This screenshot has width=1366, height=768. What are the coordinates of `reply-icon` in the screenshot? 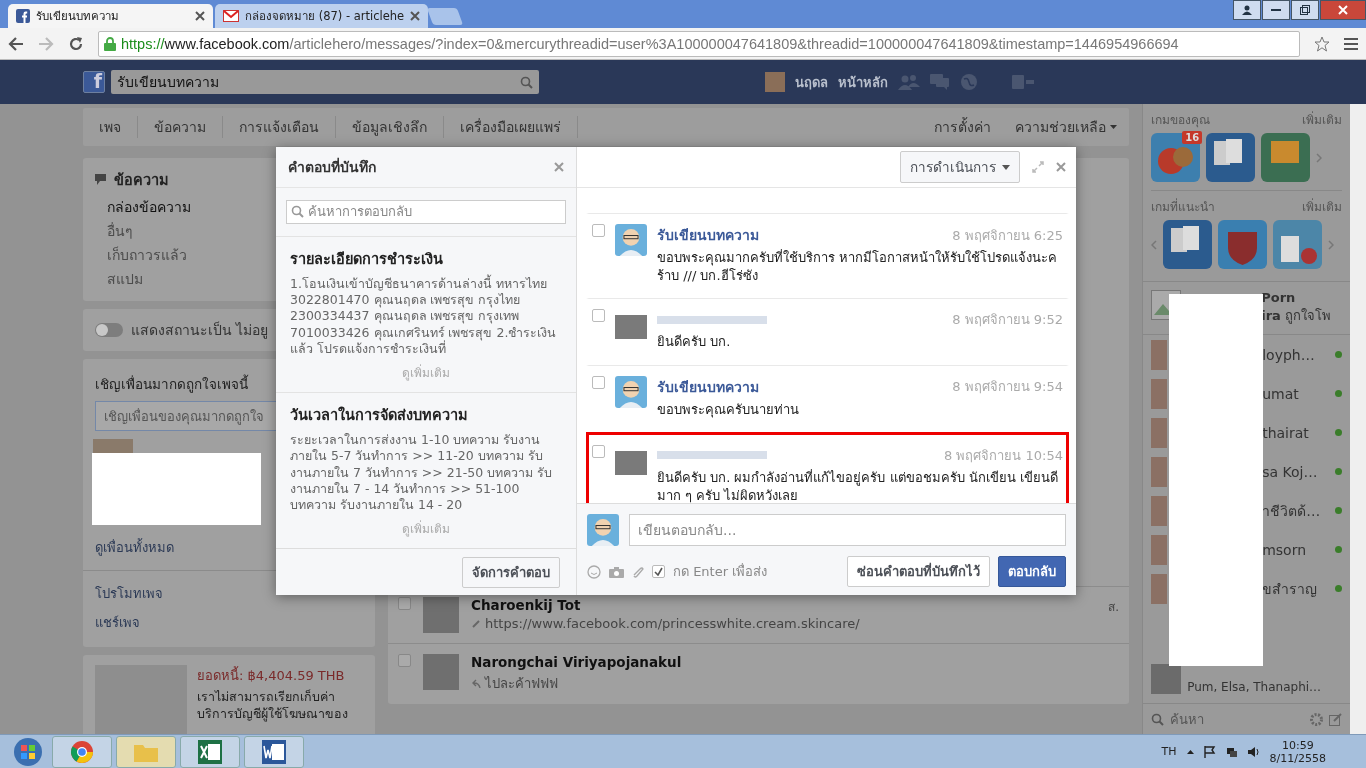 It's located at (476, 683).